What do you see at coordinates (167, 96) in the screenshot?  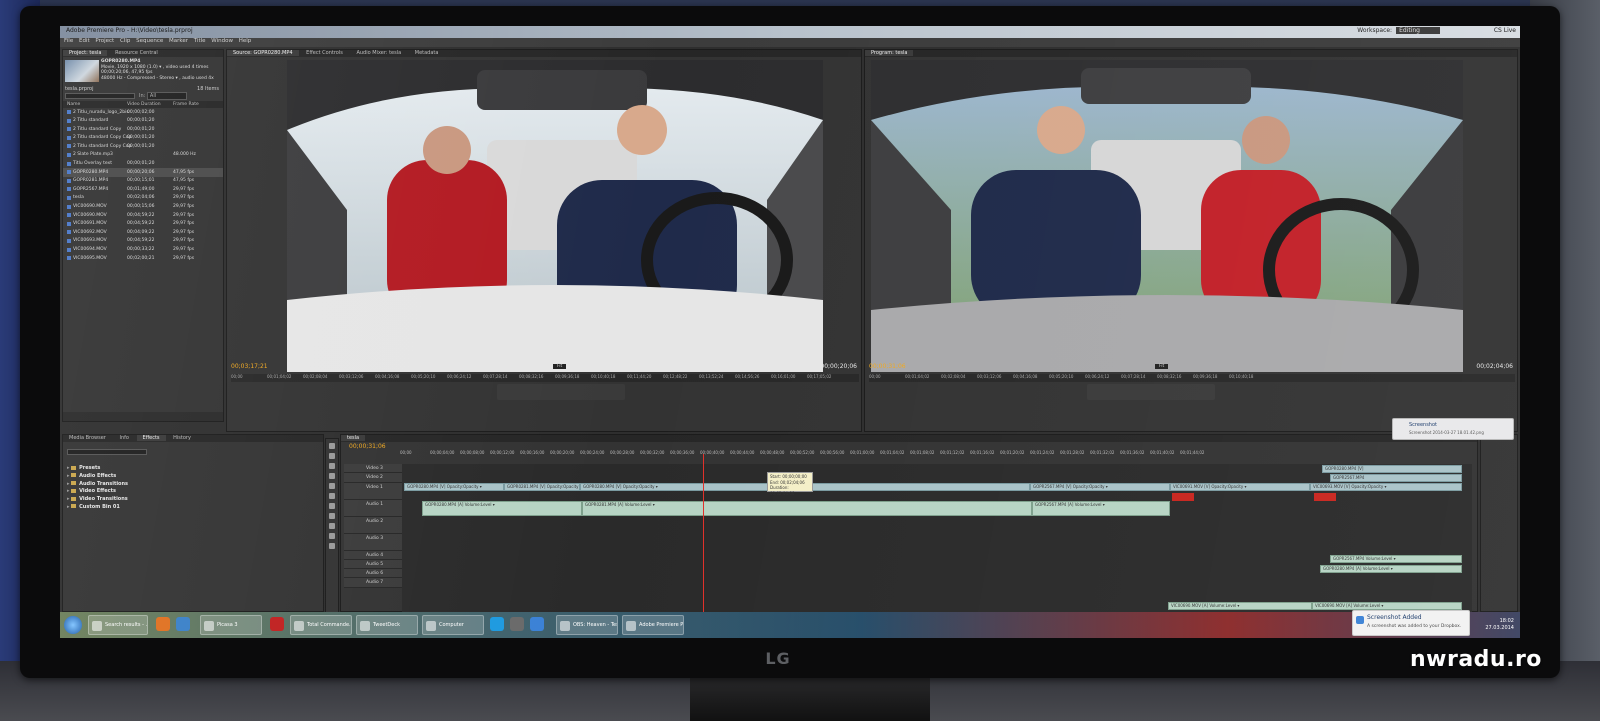 I see `in-value: All` at bounding box center [167, 96].